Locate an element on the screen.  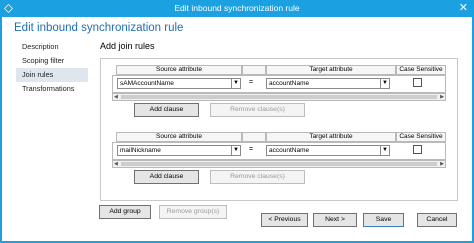
cancel-button: Cancel is located at coordinates (437, 220).